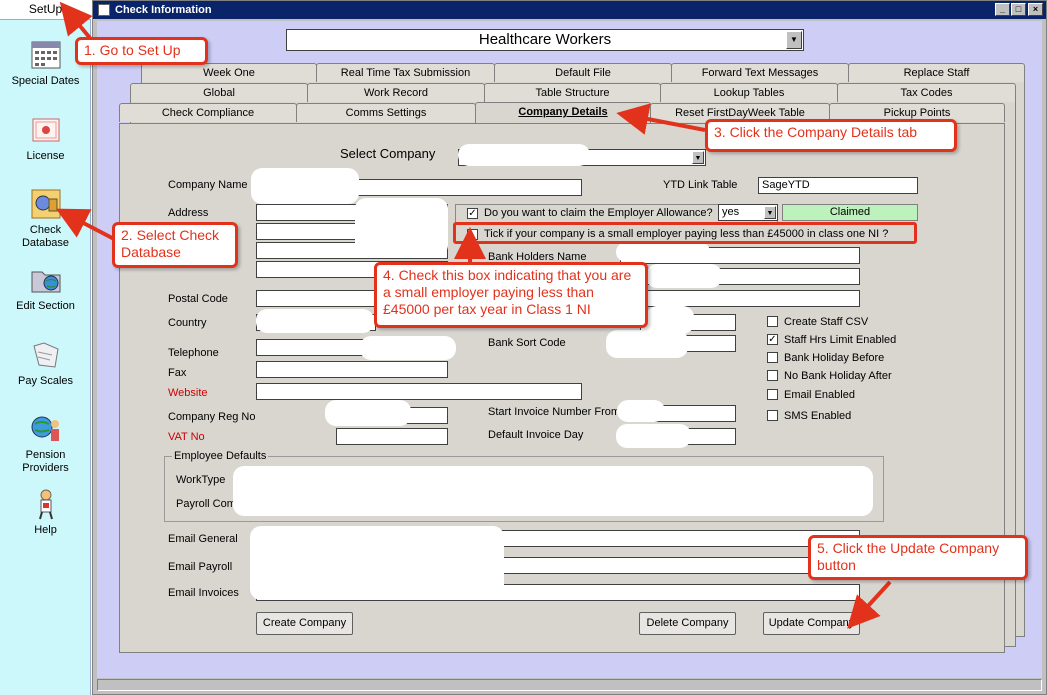 Image resolution: width=1047 pixels, height=695 pixels. I want to click on no-bank-holiday-after-label: No Bank Holiday After, so click(838, 376).